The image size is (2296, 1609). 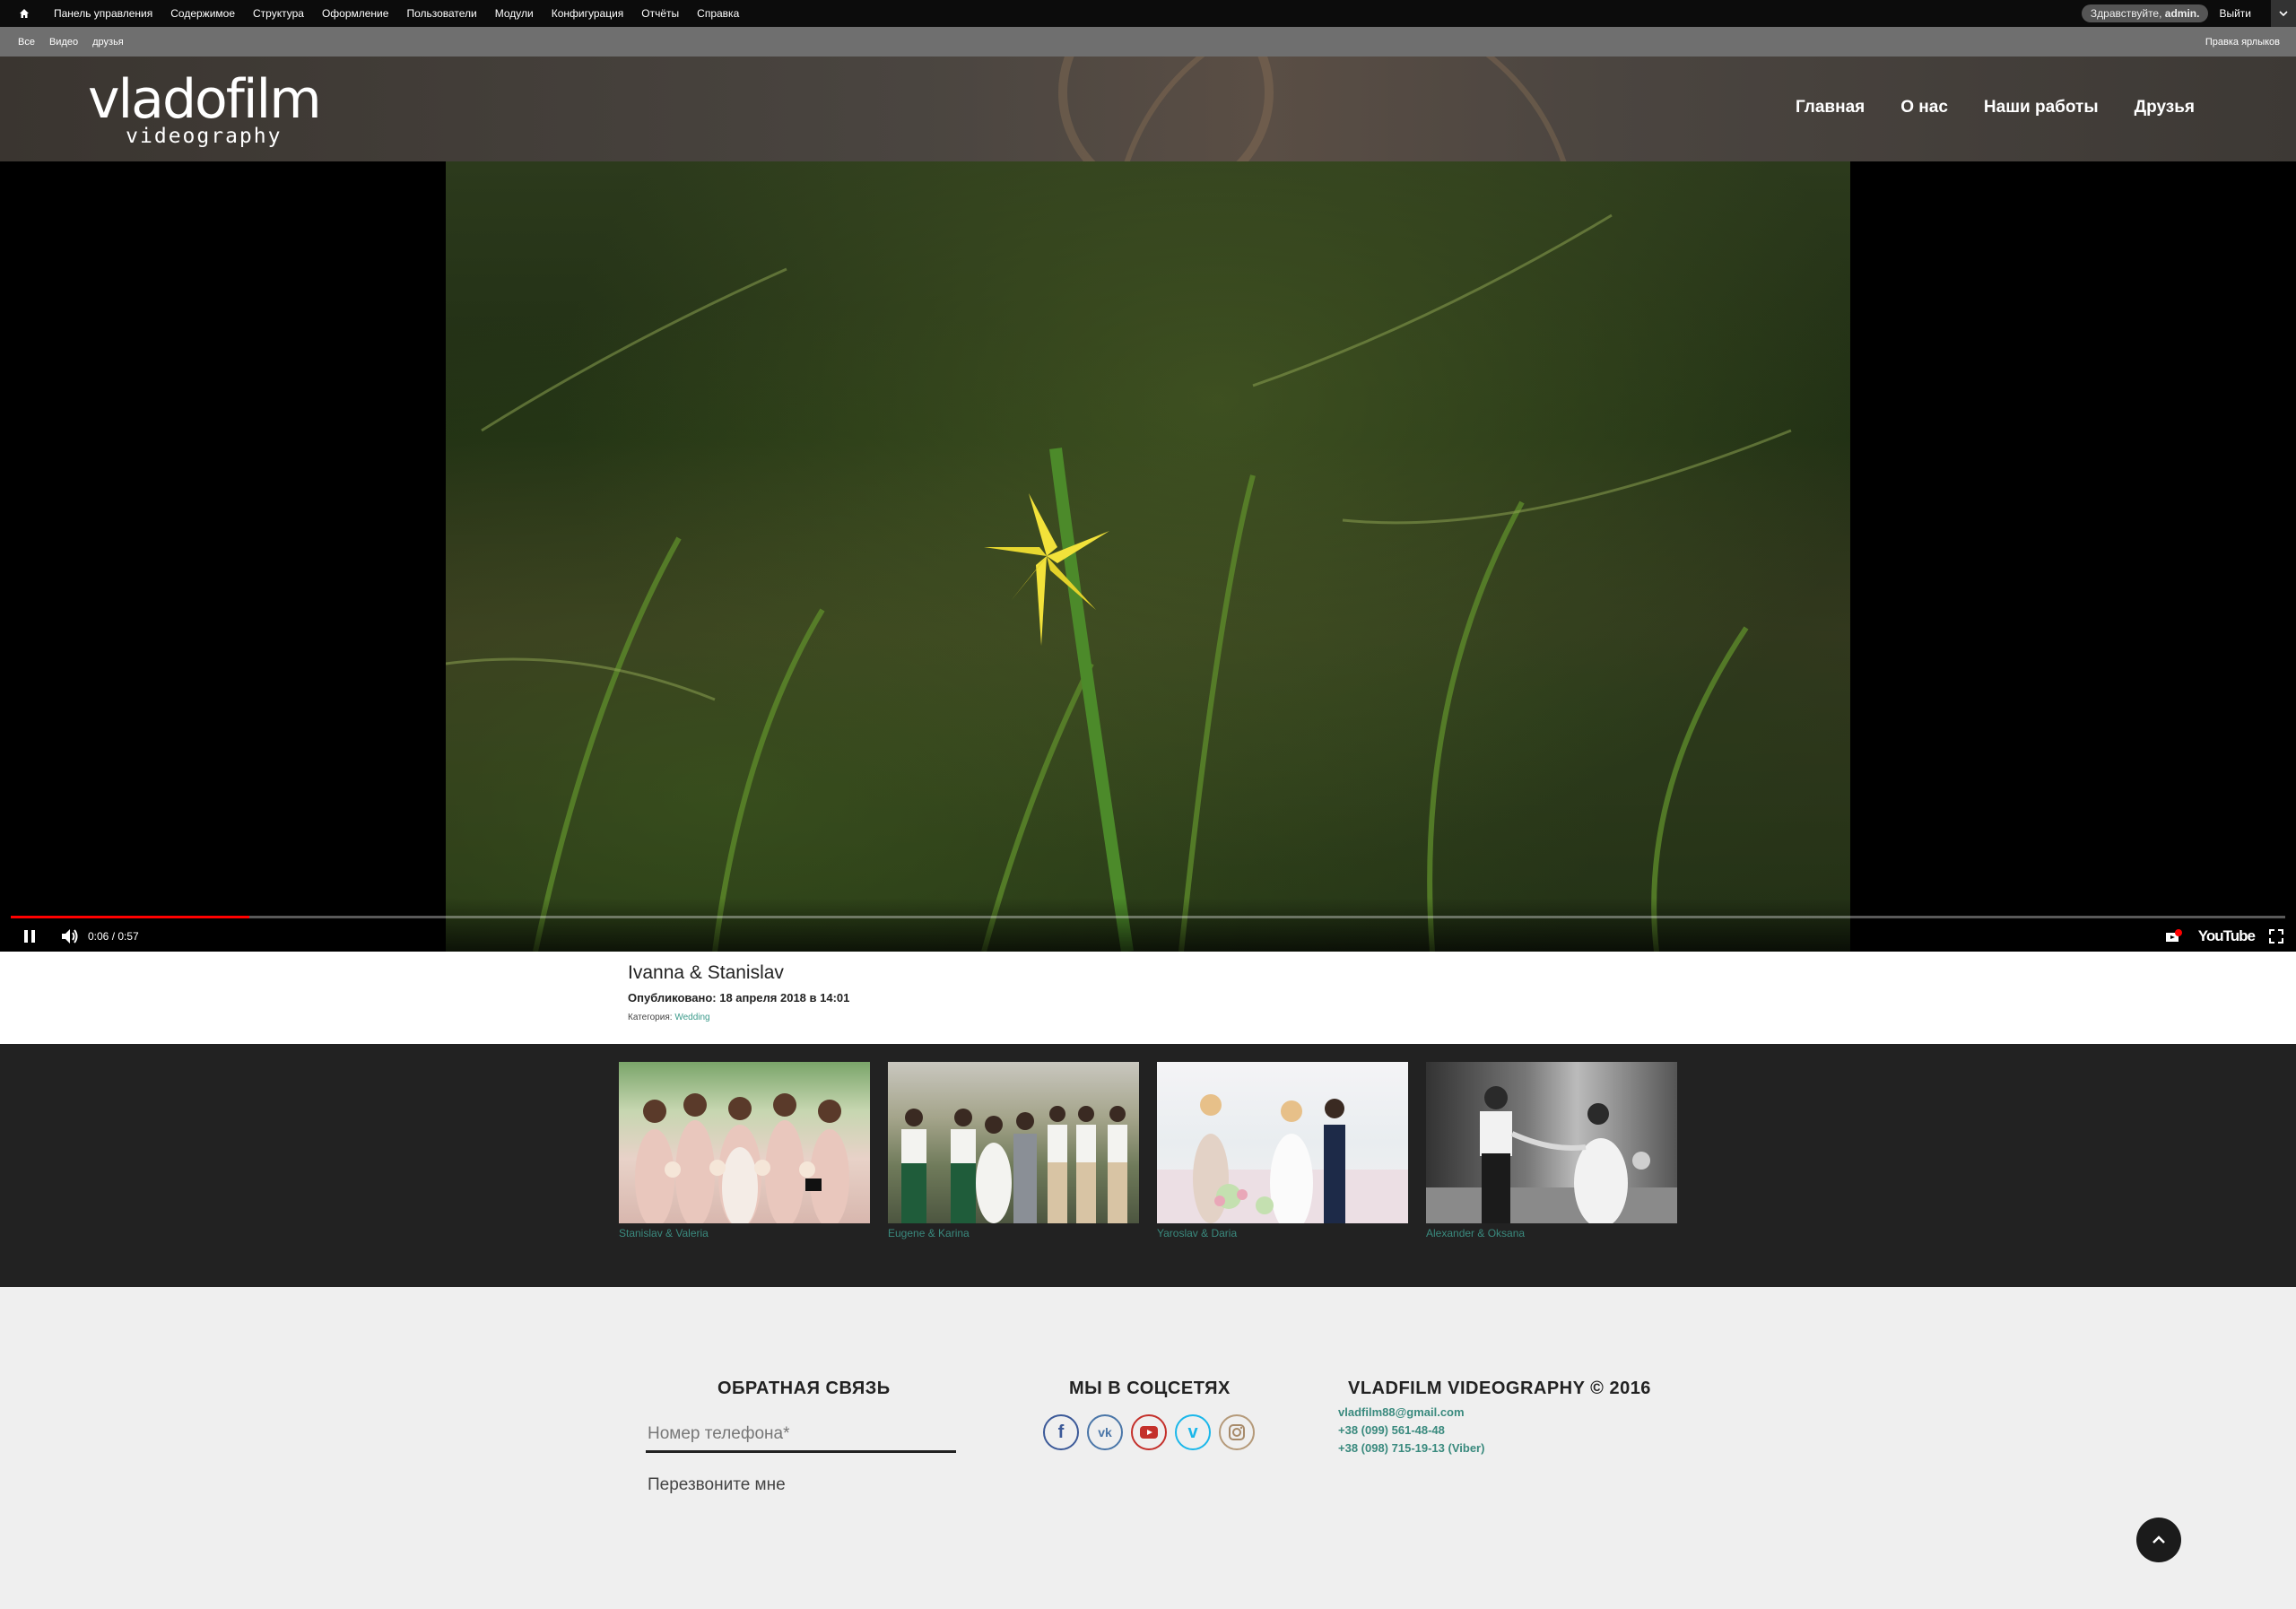 What do you see at coordinates (739, 998) in the screenshot?
I see `post-published: Опубликовано: 18 апреля 2018 в 14:01` at bounding box center [739, 998].